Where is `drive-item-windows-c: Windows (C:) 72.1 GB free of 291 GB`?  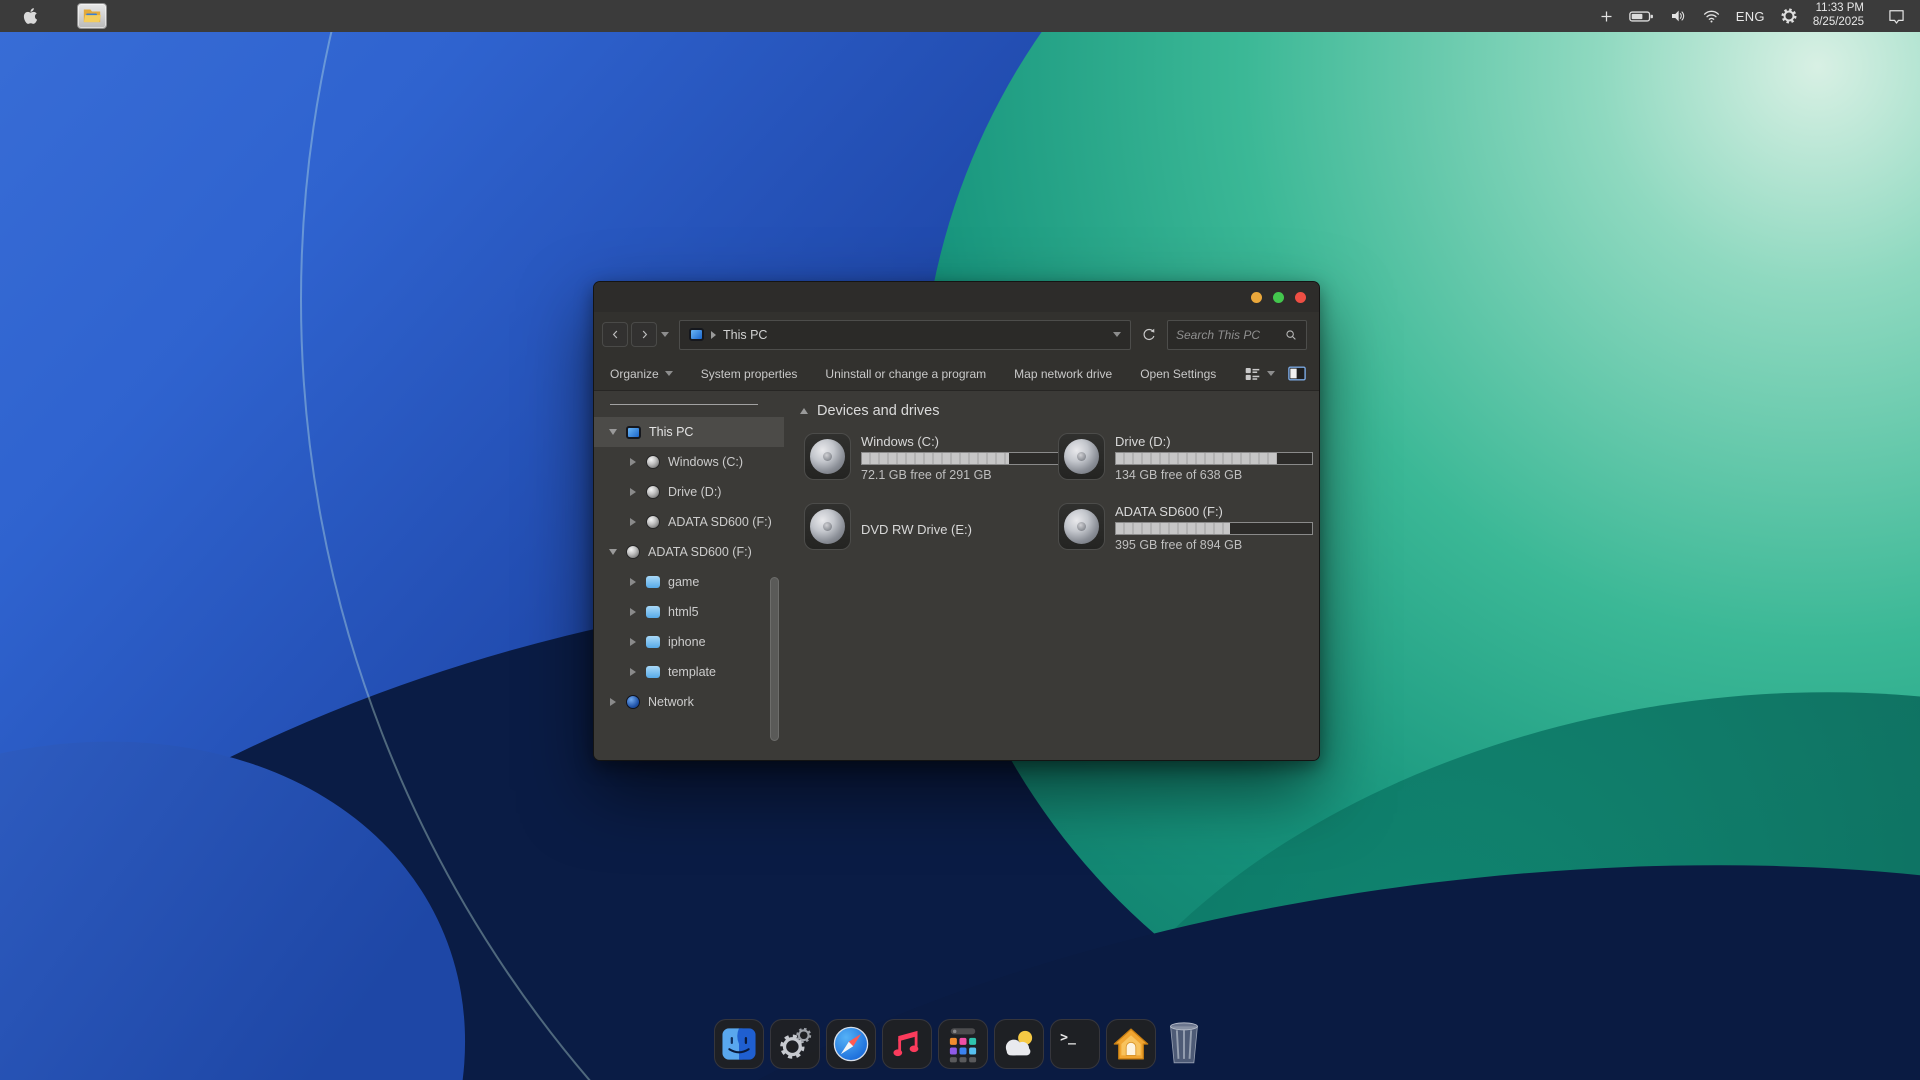
drive-item-windows-c: Windows (C:) 72.1 GB free of 291 GB is located at coordinates (931, 459).